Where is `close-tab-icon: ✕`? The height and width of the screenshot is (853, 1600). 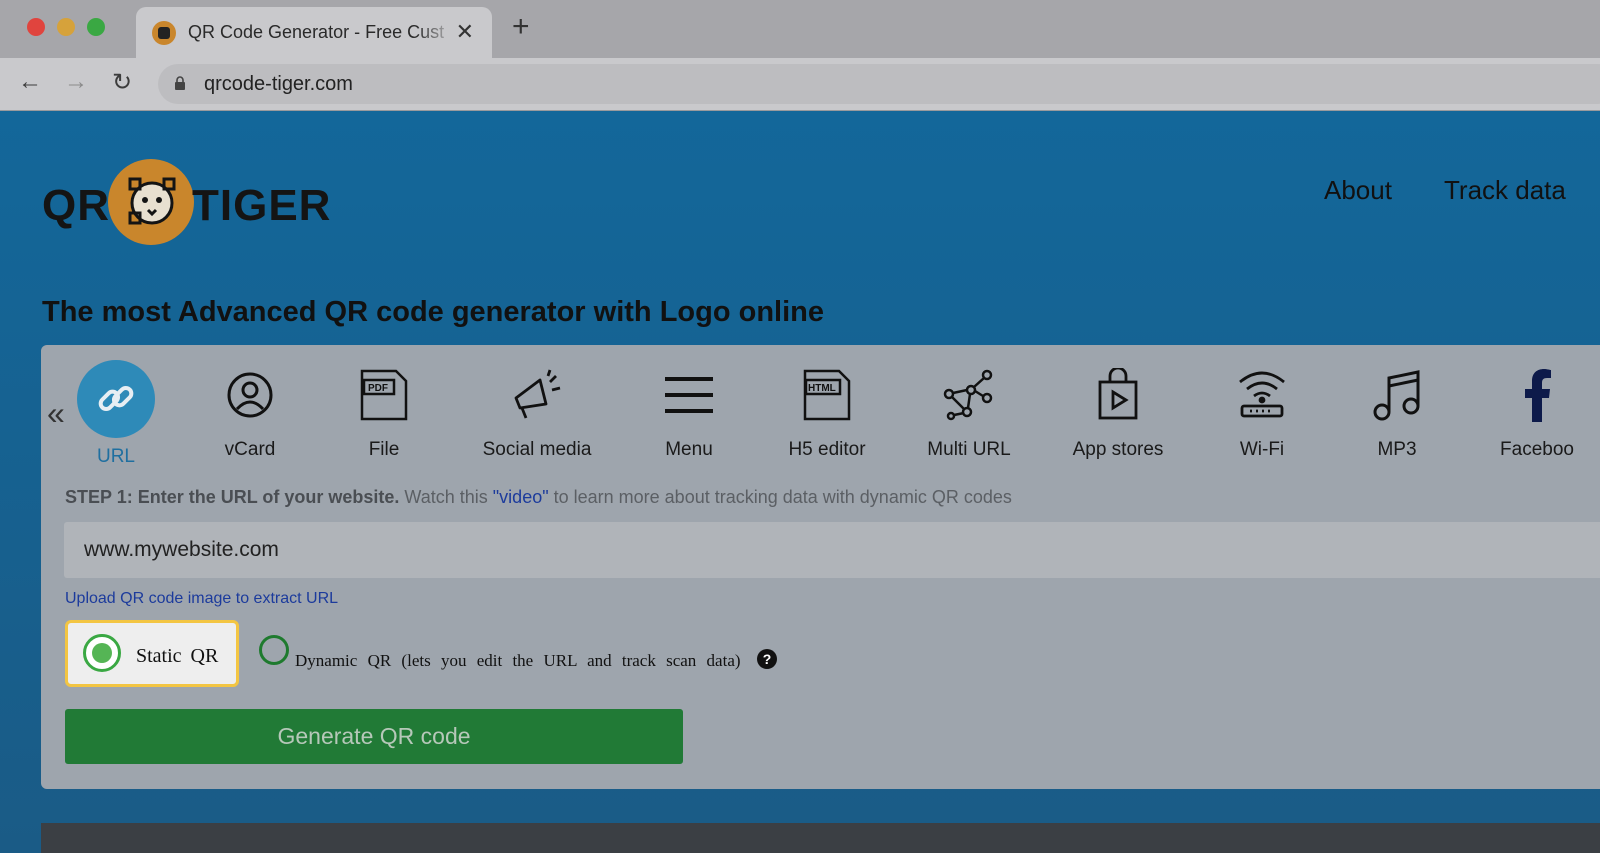
close-tab-icon: ✕ is located at coordinates (465, 32).